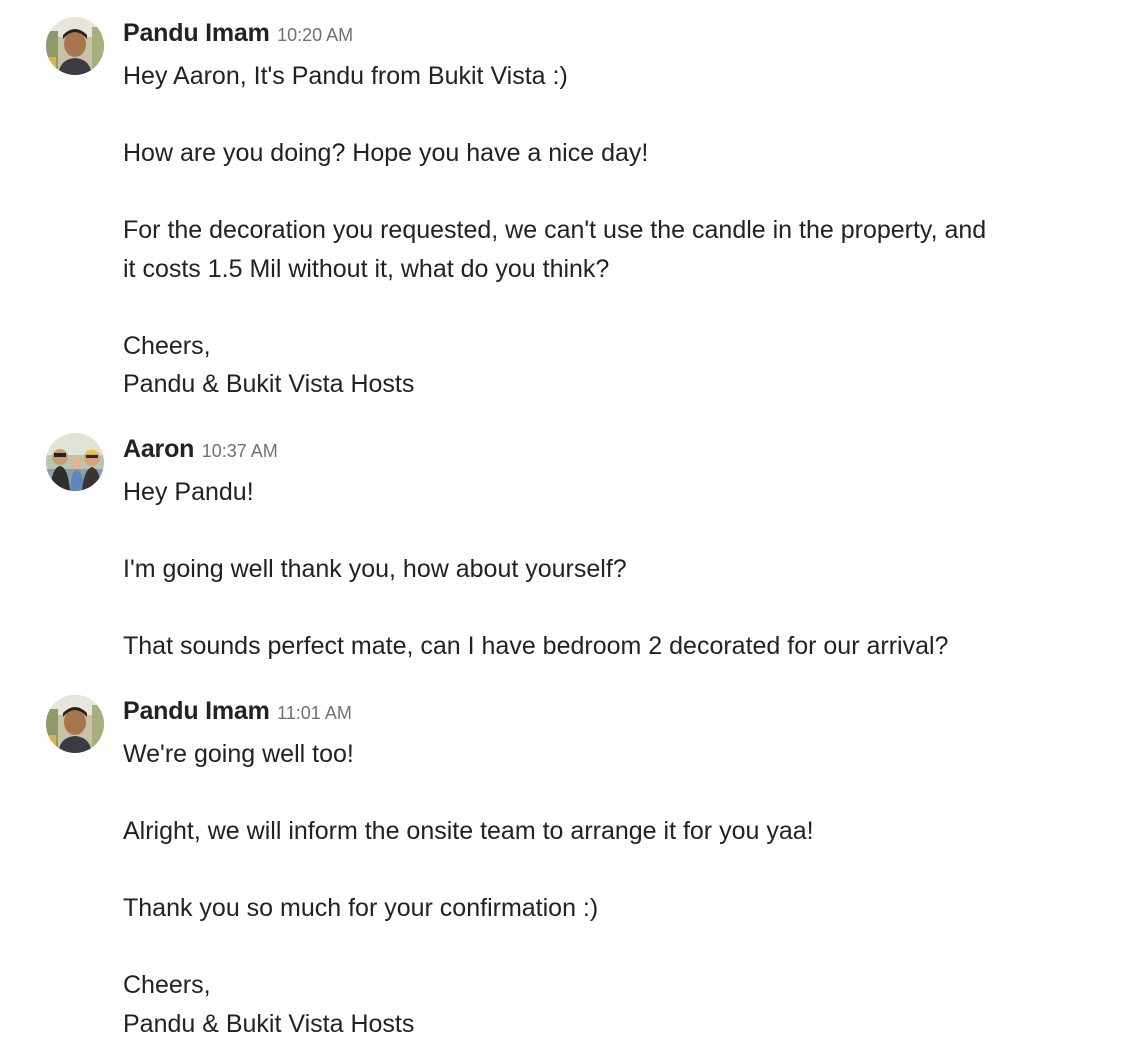  I want to click on avatar-aaron, so click(75, 462).